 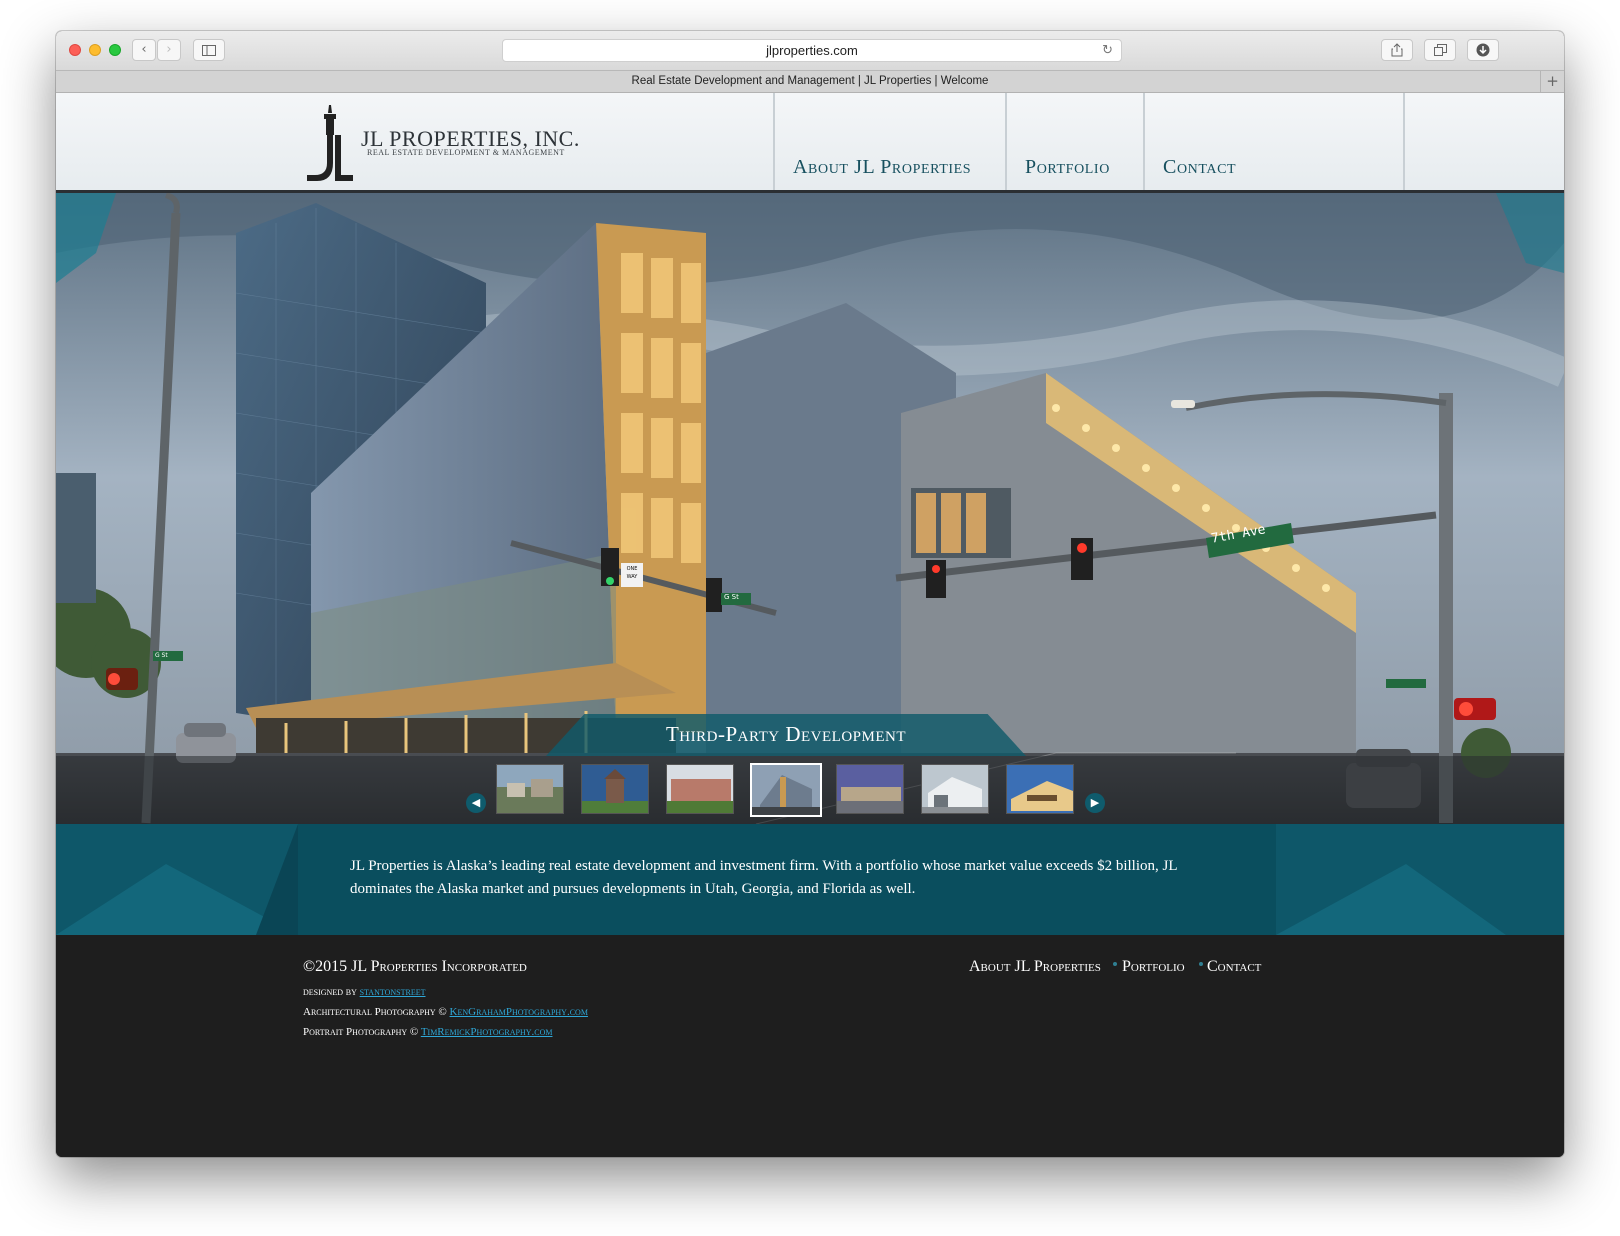 I want to click on nav-divider, so click(x=1404, y=141).